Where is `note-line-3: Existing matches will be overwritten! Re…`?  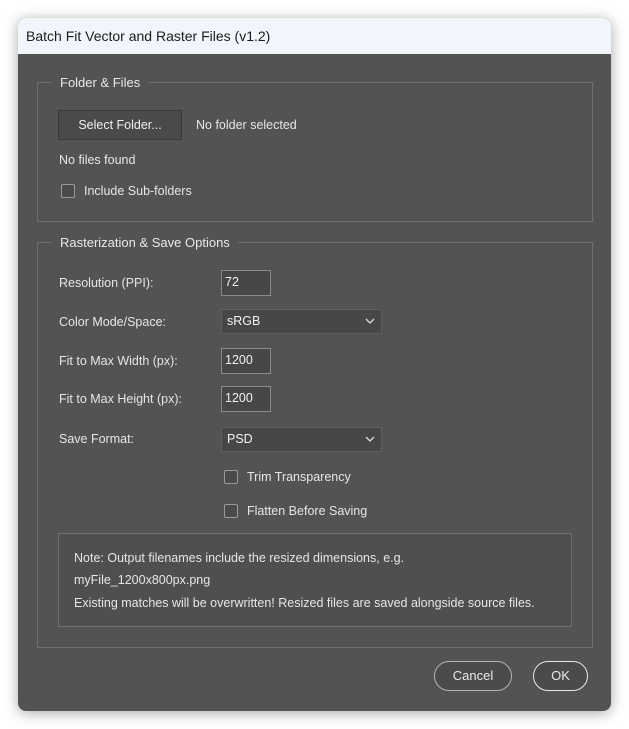 note-line-3: Existing matches will be overwritten! Re… is located at coordinates (304, 603).